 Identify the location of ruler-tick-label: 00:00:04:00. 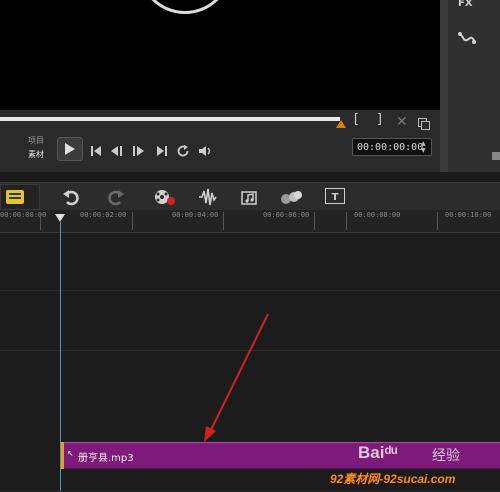
(195, 215).